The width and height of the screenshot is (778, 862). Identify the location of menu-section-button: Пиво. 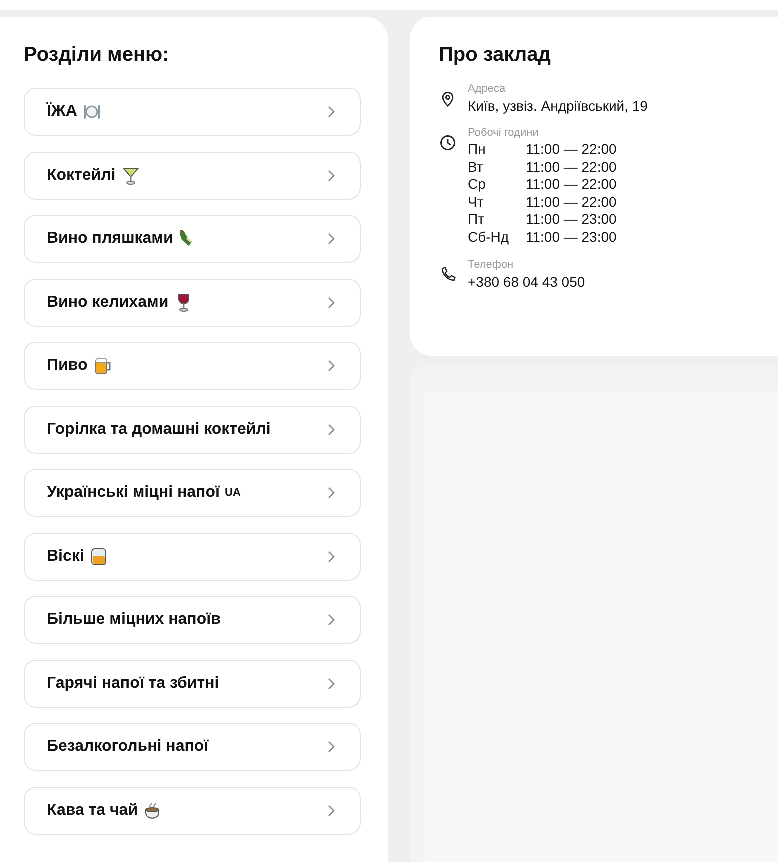
(192, 366).